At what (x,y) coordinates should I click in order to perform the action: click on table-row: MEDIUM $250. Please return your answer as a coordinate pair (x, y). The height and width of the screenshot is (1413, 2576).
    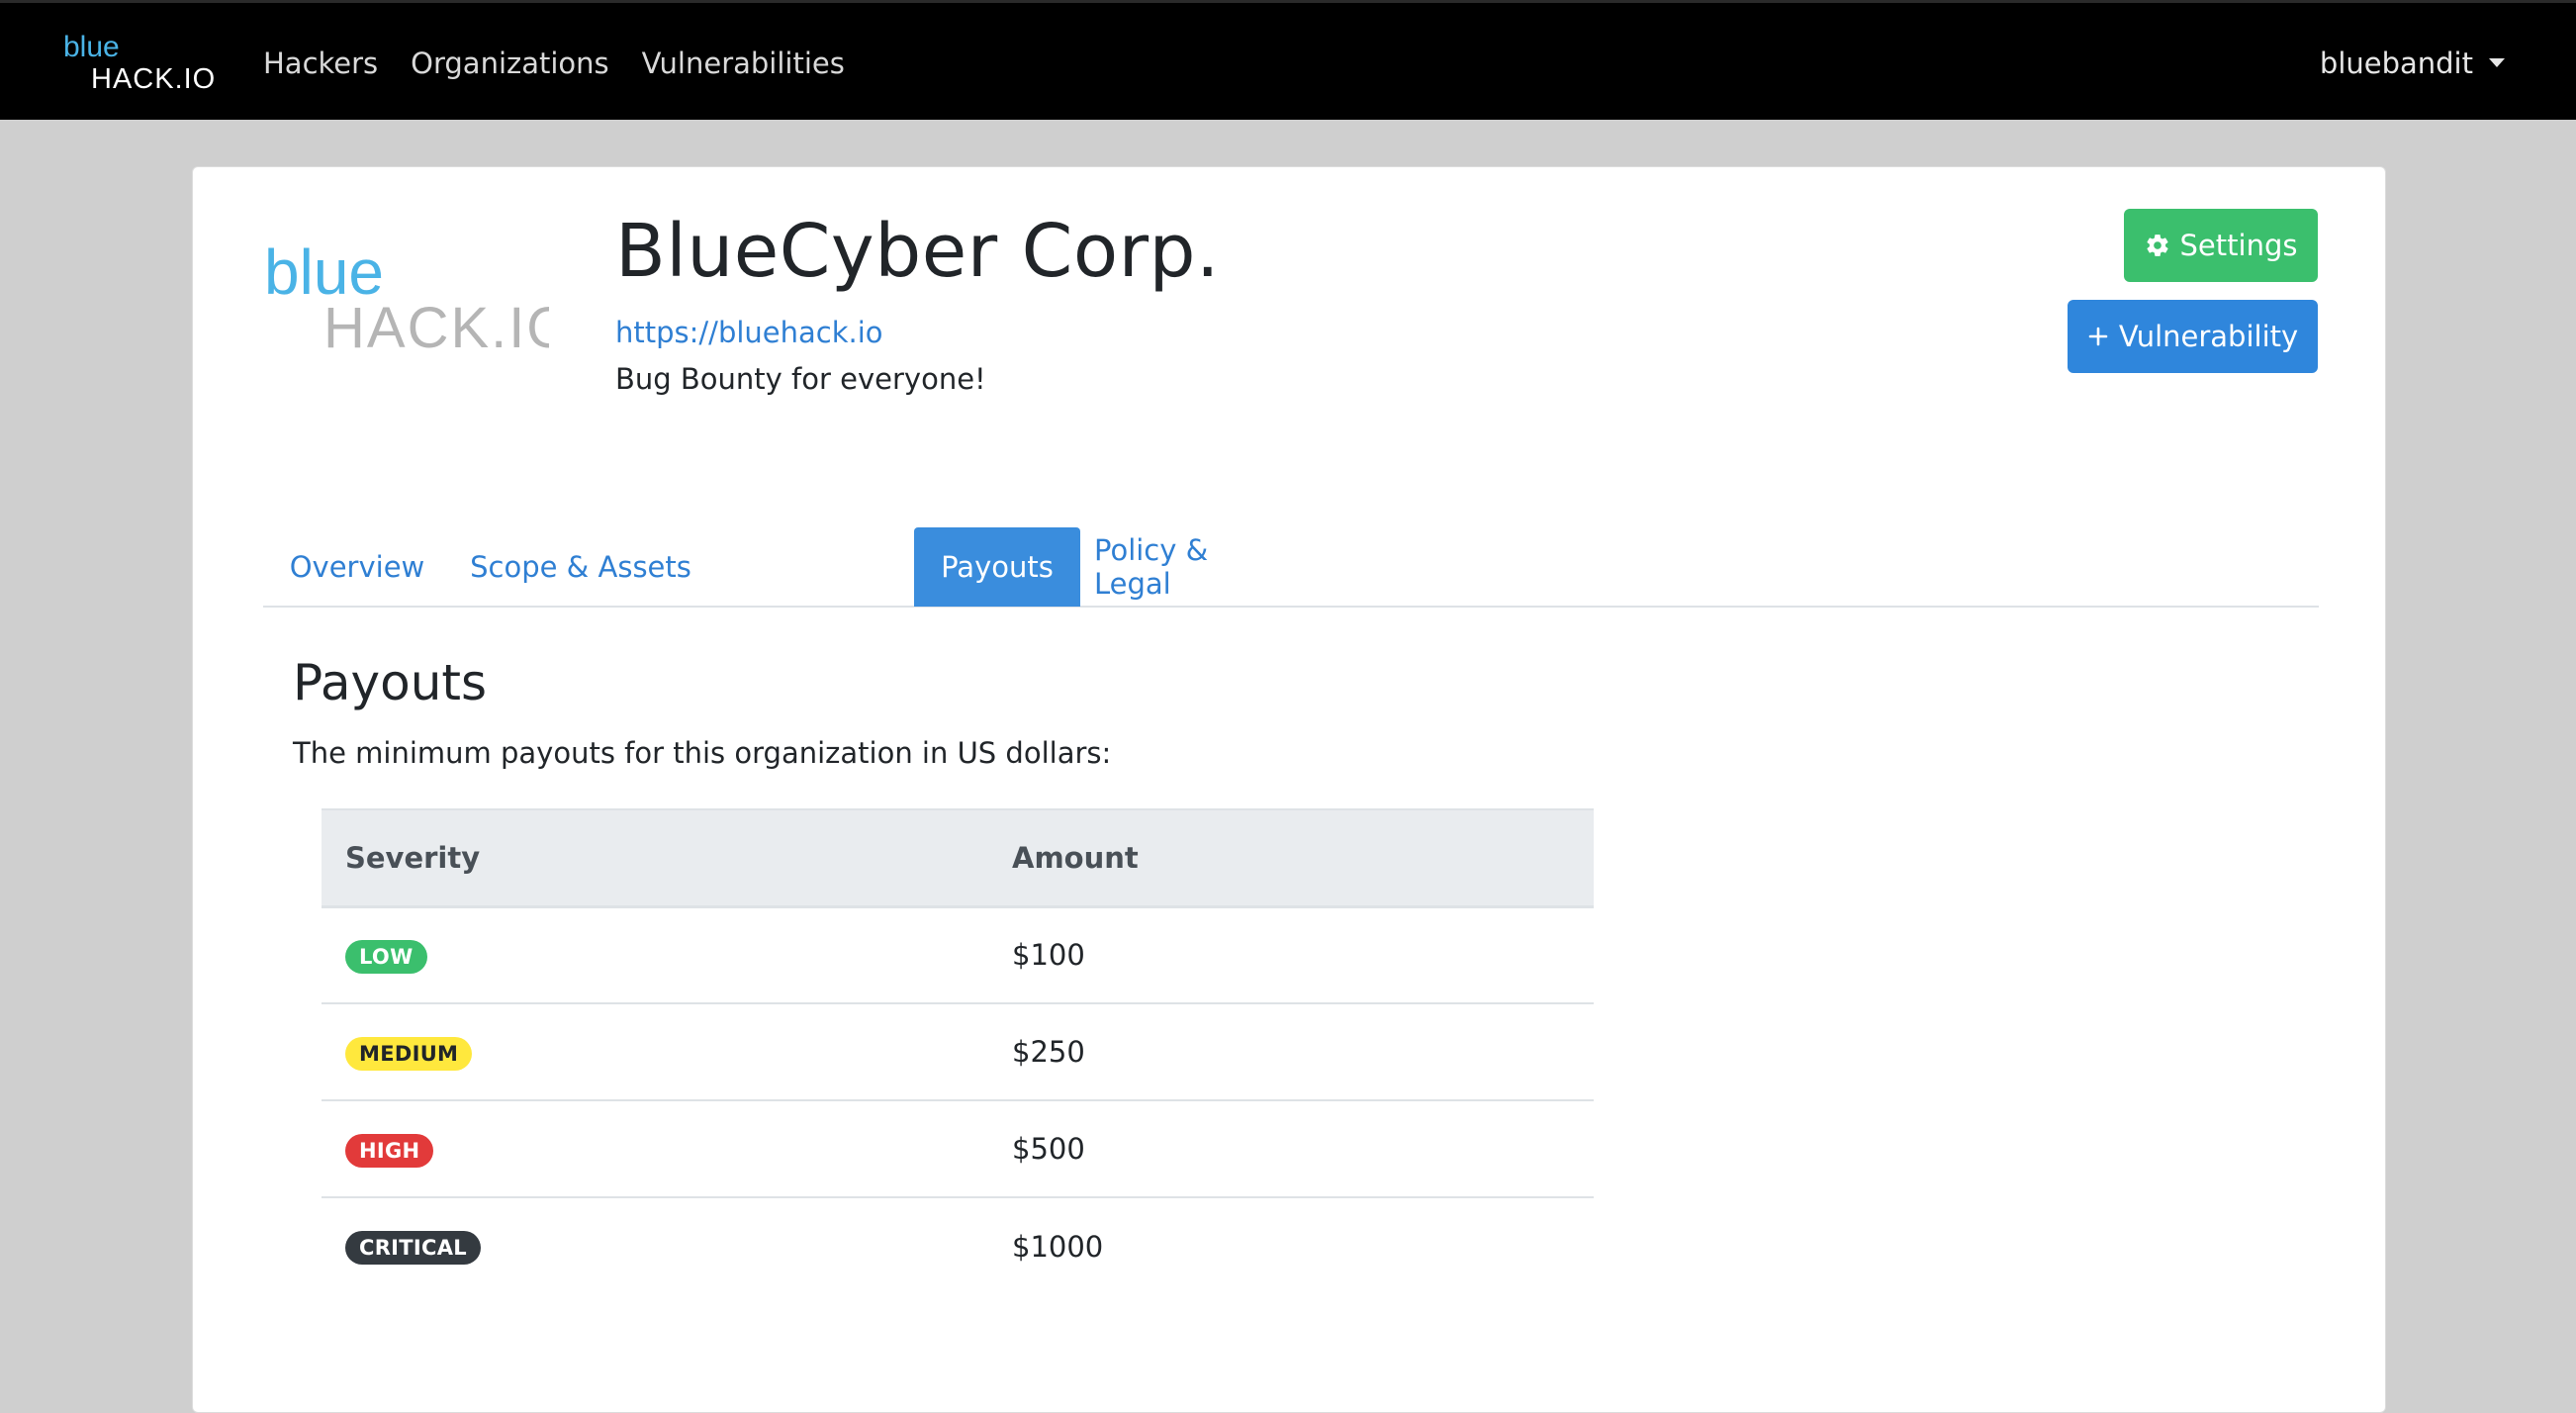
    Looking at the image, I should click on (958, 1052).